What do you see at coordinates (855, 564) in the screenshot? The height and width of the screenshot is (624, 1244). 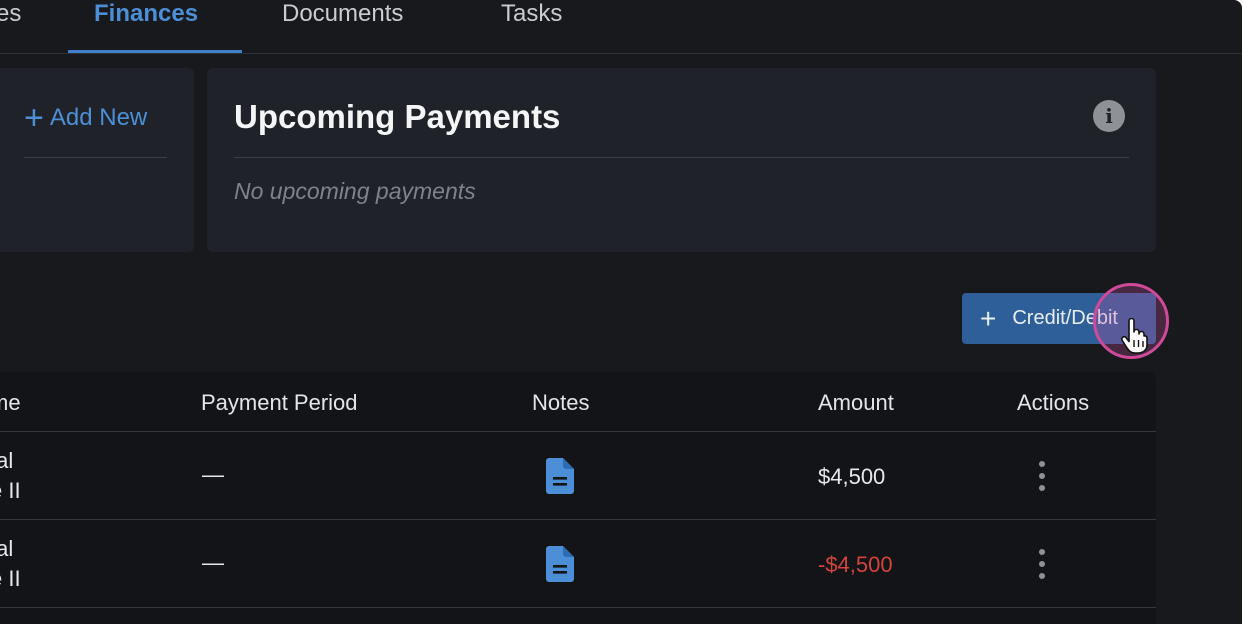 I see `row-amount: -$4,500` at bounding box center [855, 564].